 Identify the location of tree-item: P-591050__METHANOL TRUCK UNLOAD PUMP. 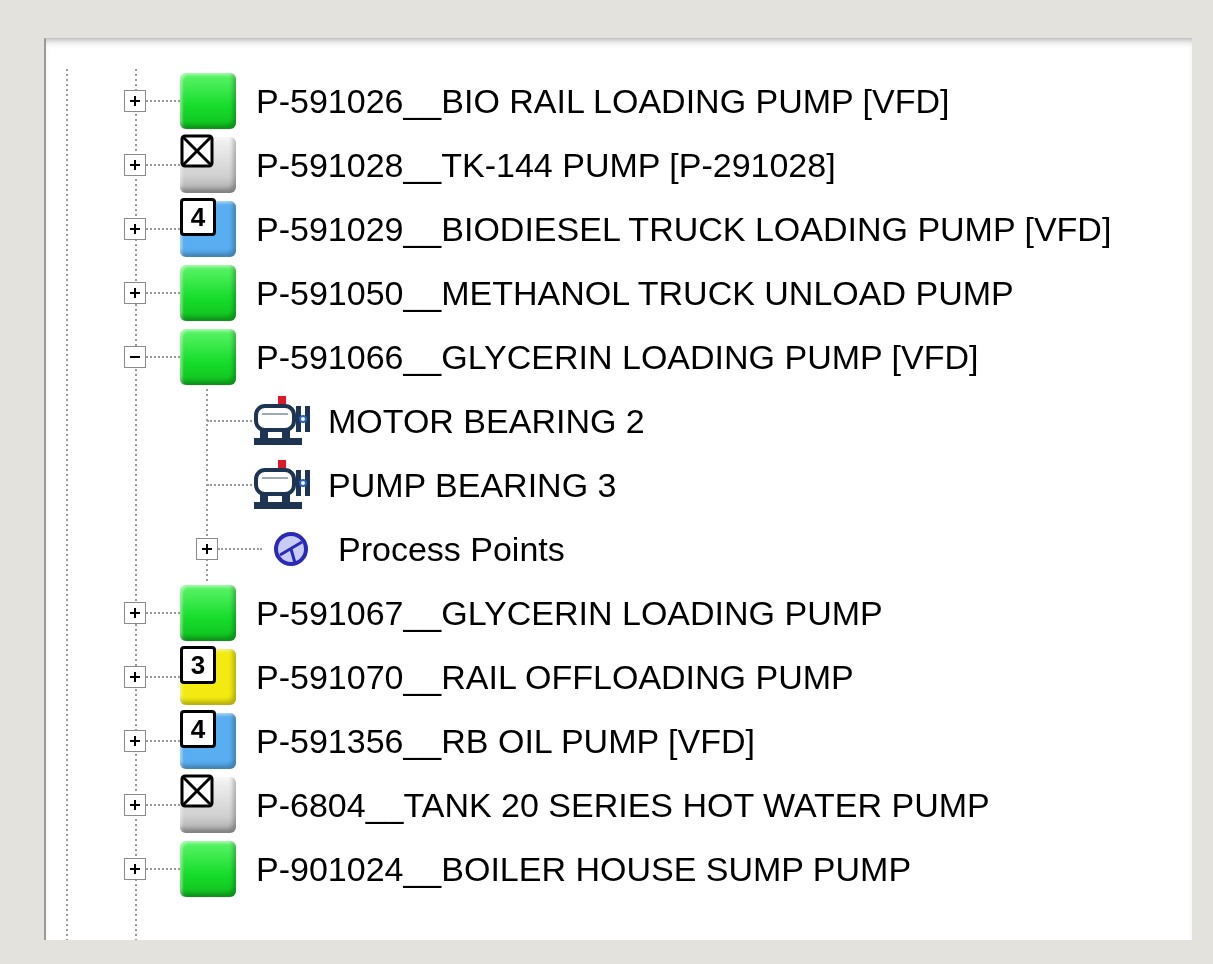
(635, 293).